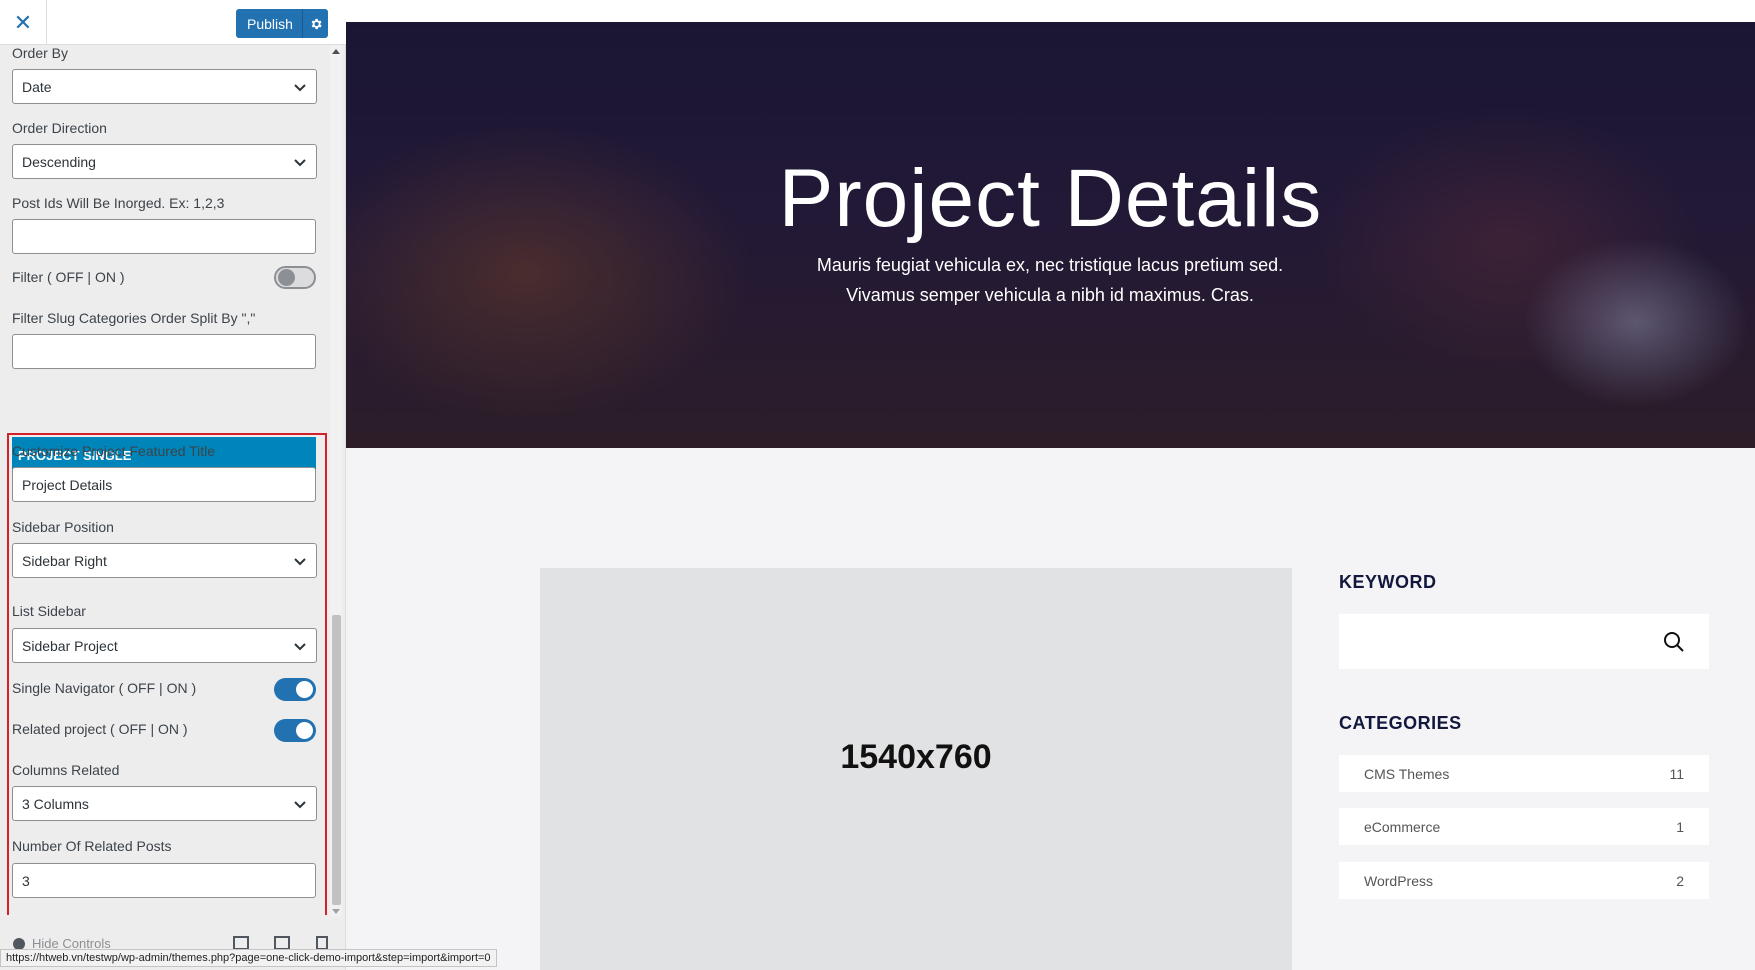 This screenshot has width=1755, height=970. Describe the element at coordinates (164, 880) in the screenshot. I see `number-related-input: 3` at that location.